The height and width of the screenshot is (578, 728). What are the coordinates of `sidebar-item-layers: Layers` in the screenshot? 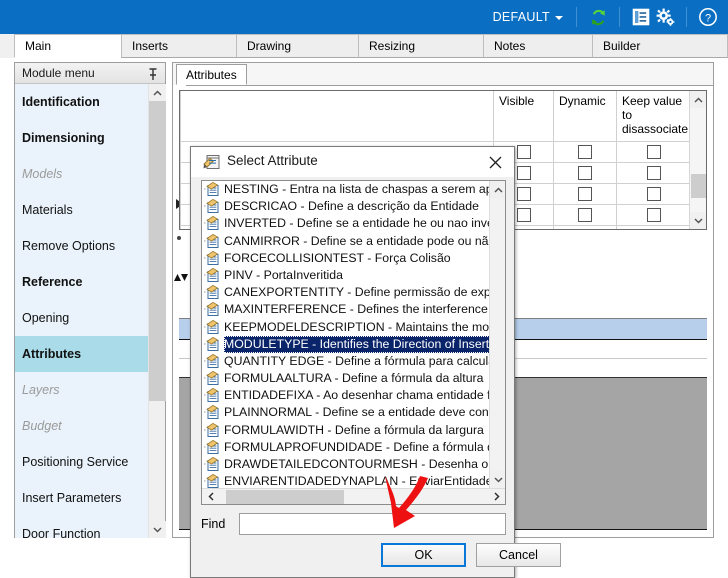 It's located at (82, 390).